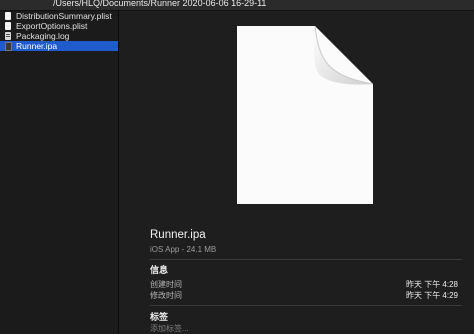  Describe the element at coordinates (59, 46) in the screenshot. I see `file-item-runner-ipa: Runner.ipa` at that location.